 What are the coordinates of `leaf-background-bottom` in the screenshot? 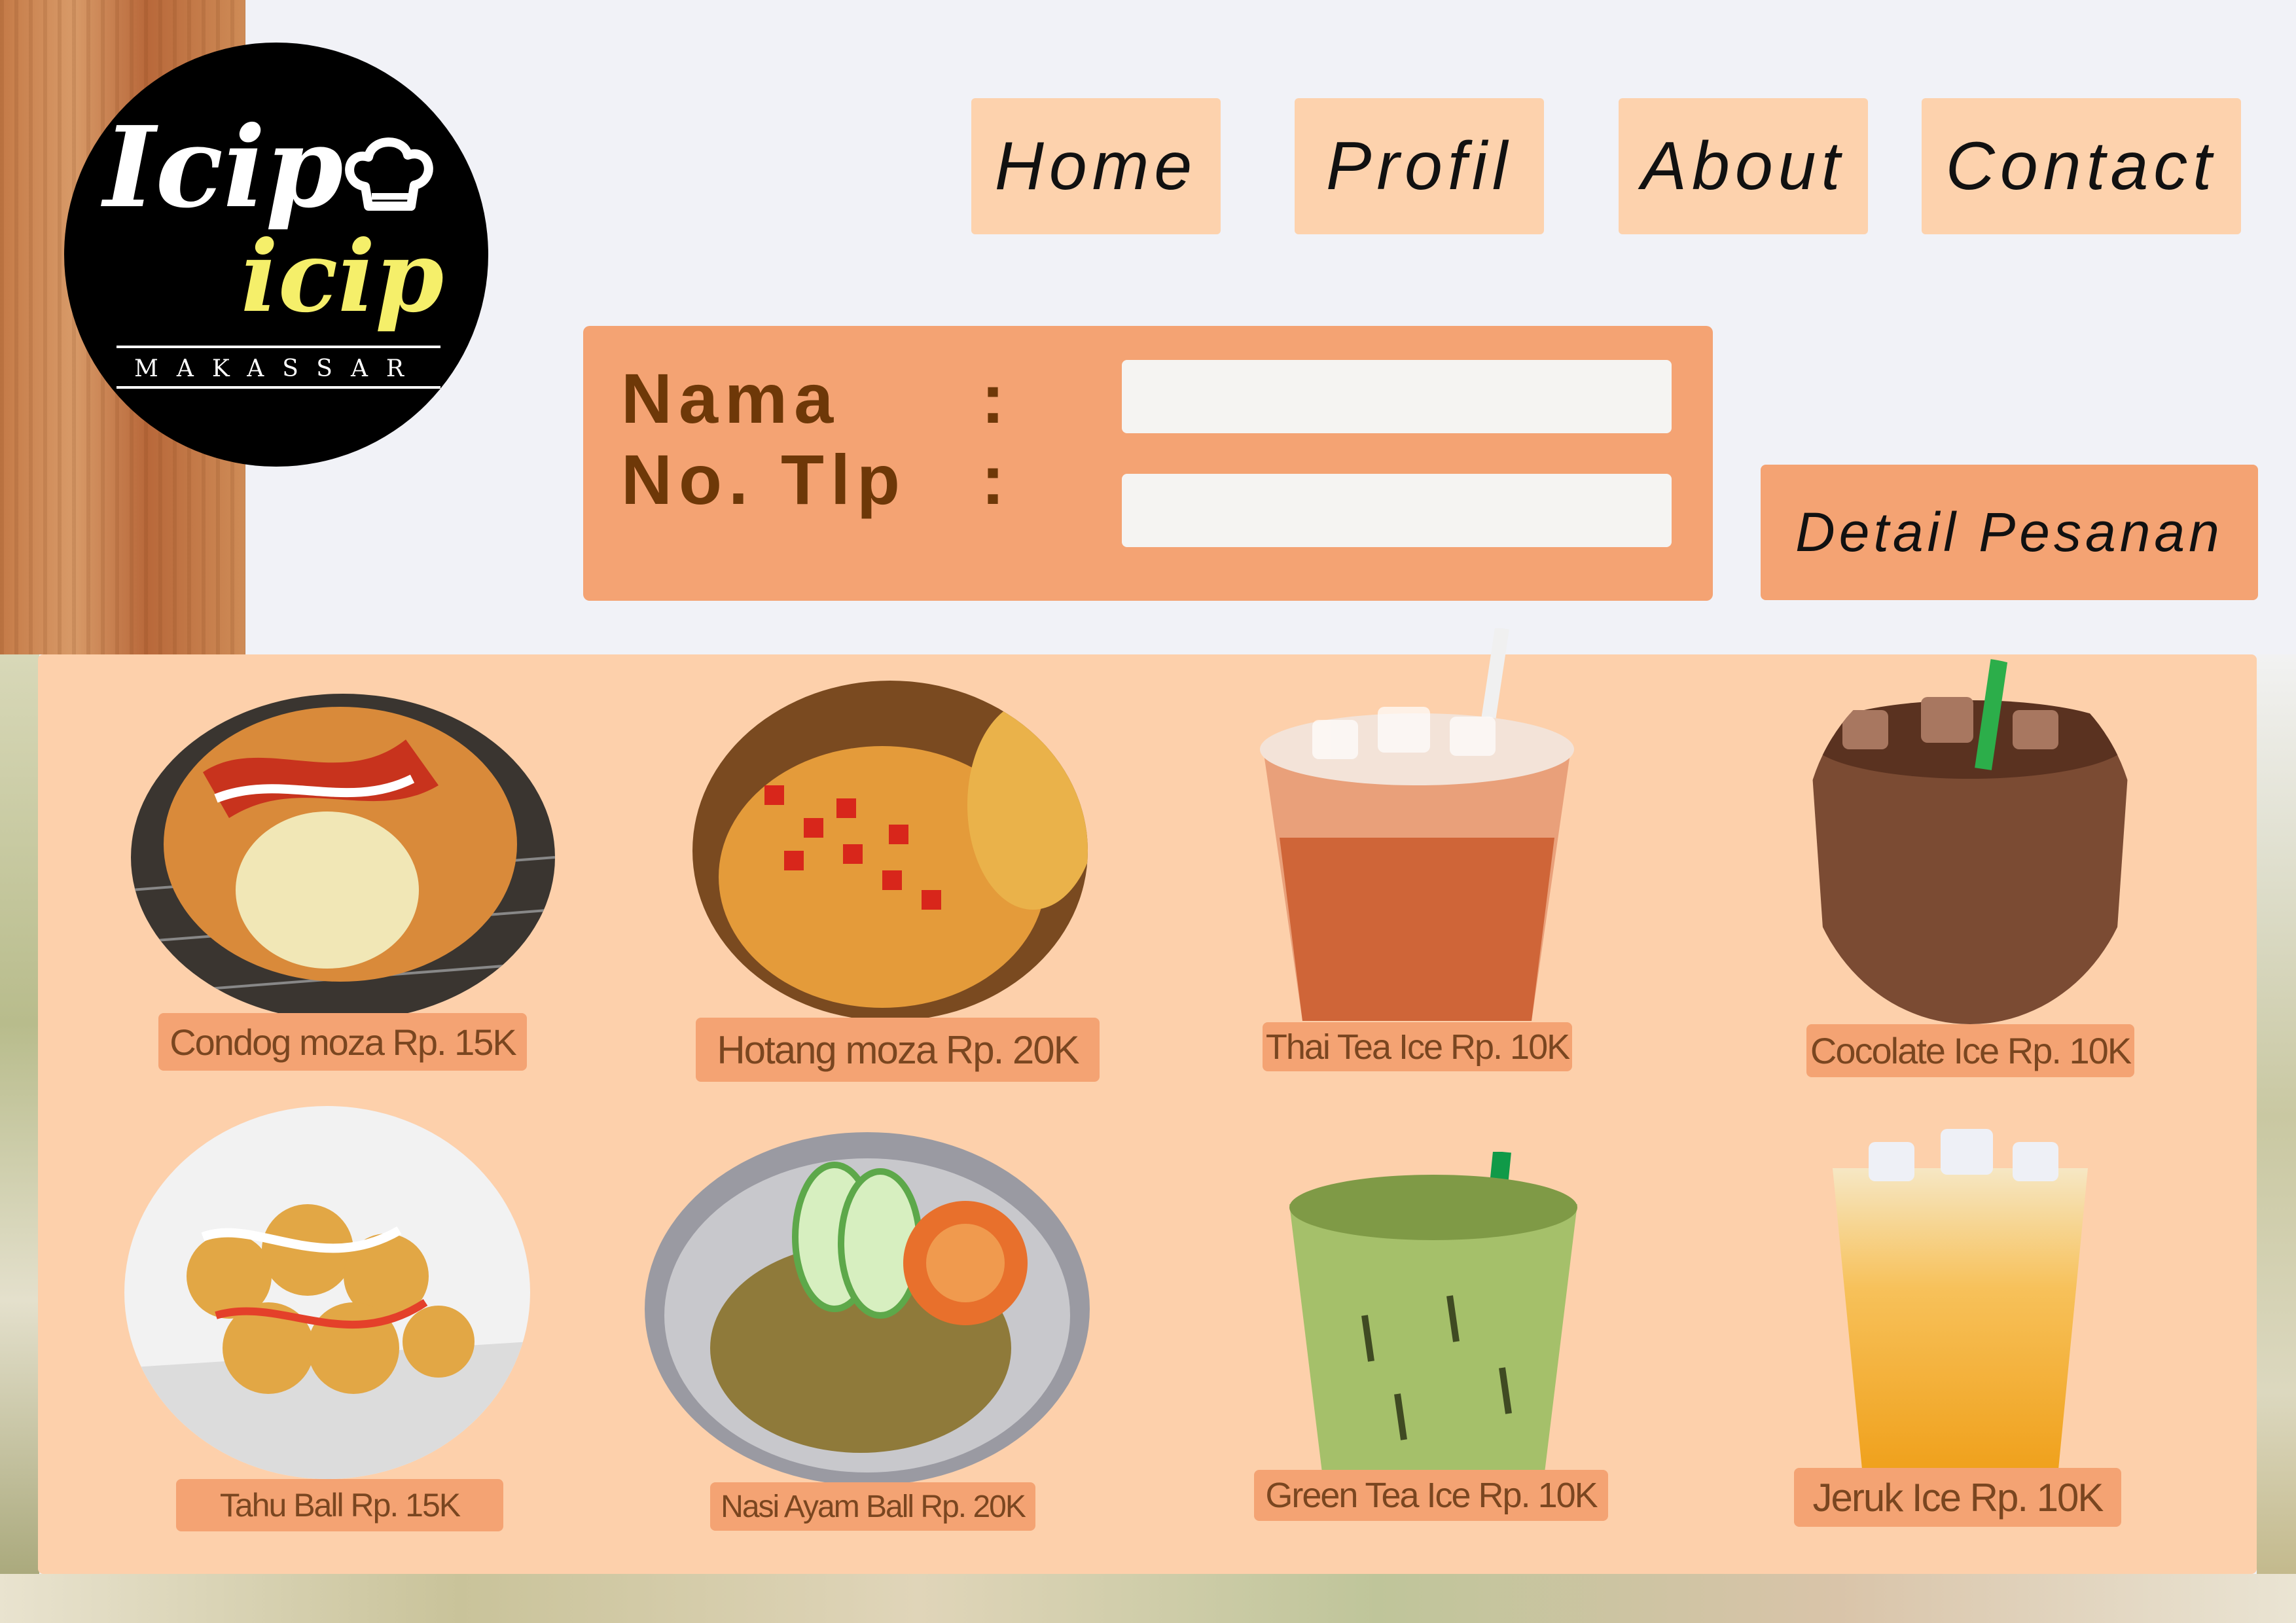 It's located at (1148, 1598).